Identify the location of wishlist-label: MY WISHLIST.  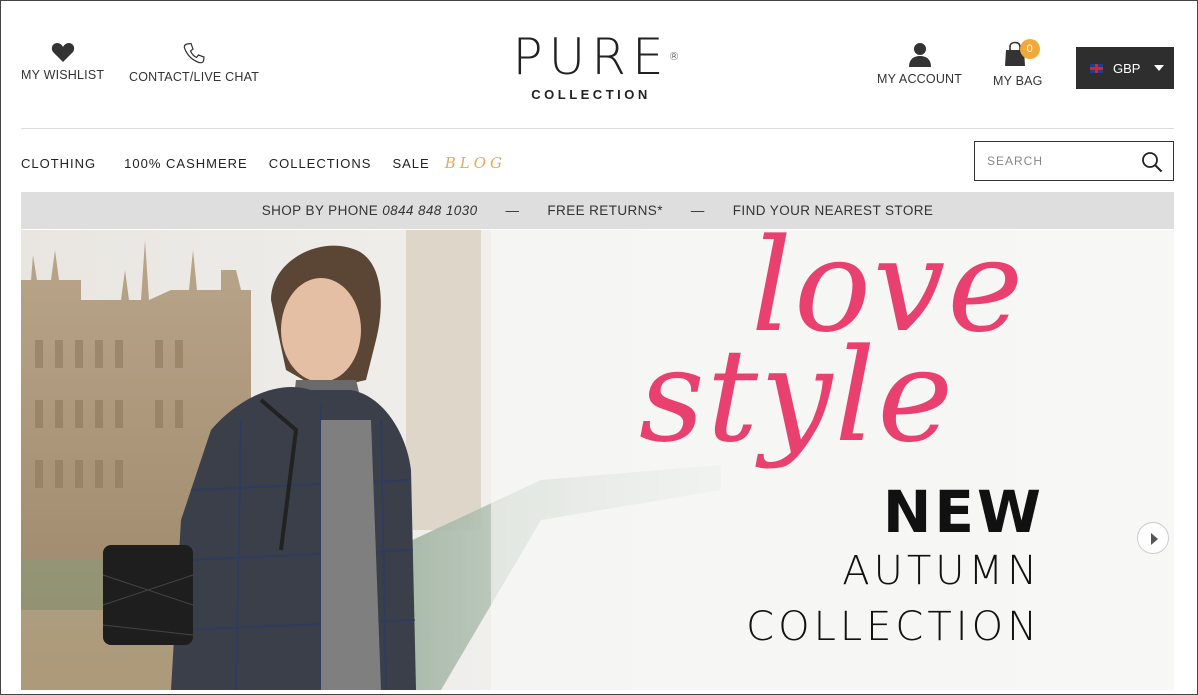
(63, 75).